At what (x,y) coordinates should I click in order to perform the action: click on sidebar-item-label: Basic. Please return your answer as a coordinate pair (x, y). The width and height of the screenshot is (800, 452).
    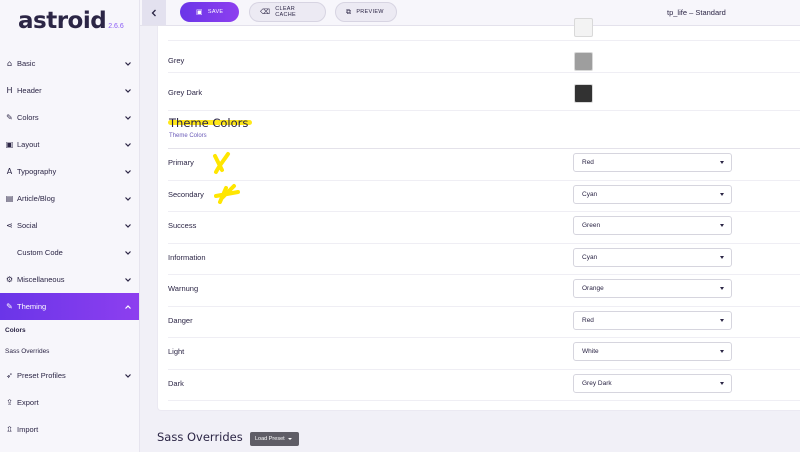
    Looking at the image, I should click on (26, 63).